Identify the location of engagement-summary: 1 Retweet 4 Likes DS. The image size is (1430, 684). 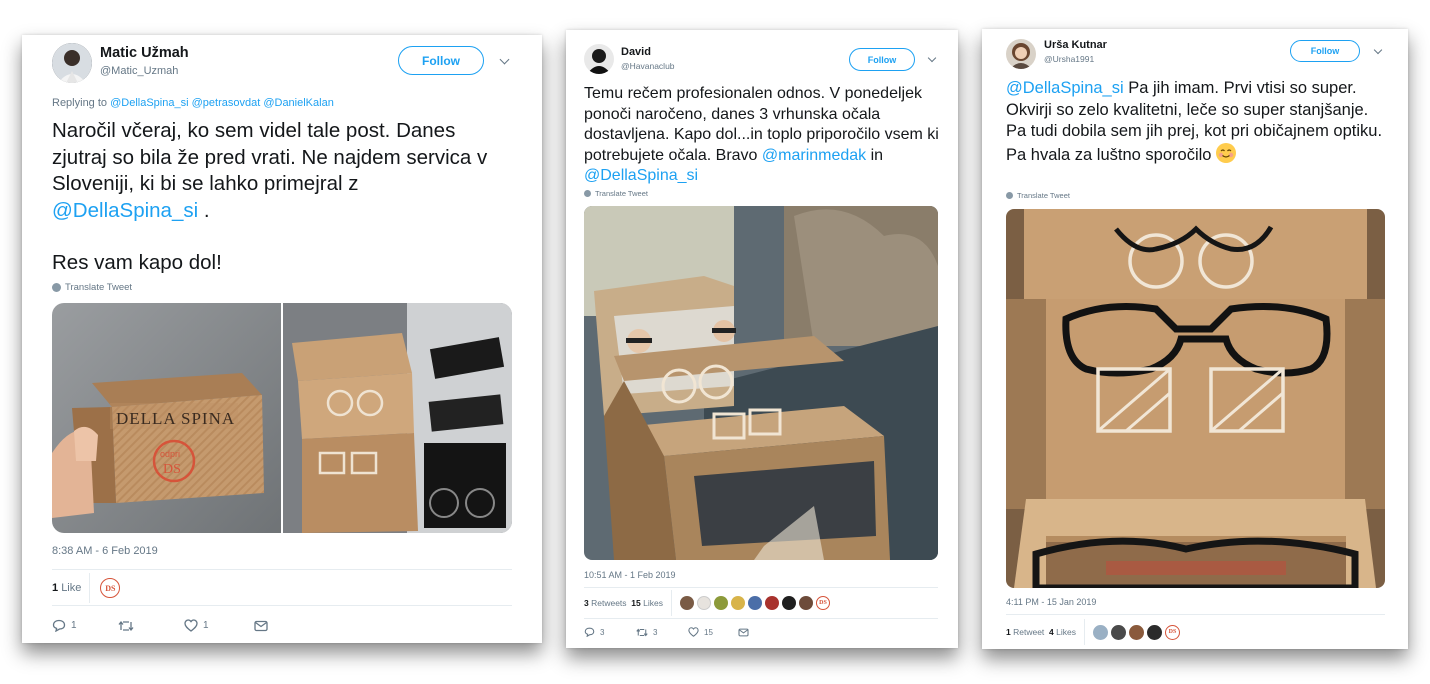
(1093, 632).